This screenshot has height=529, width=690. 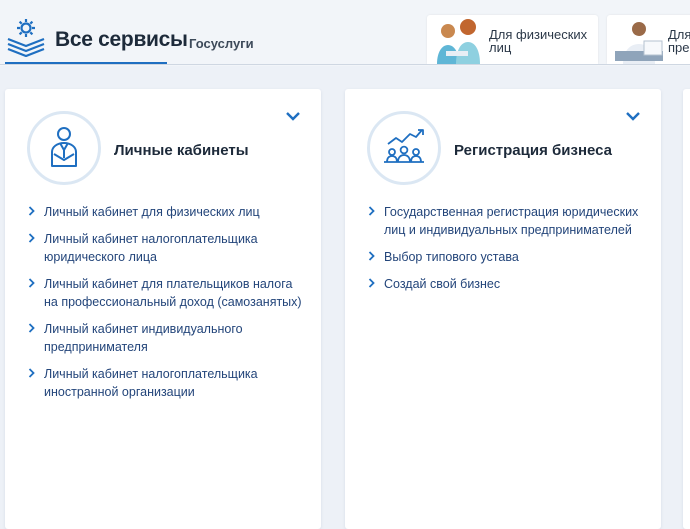 I want to click on audience-entrepreneurs-label: Для пре, so click(x=679, y=41).